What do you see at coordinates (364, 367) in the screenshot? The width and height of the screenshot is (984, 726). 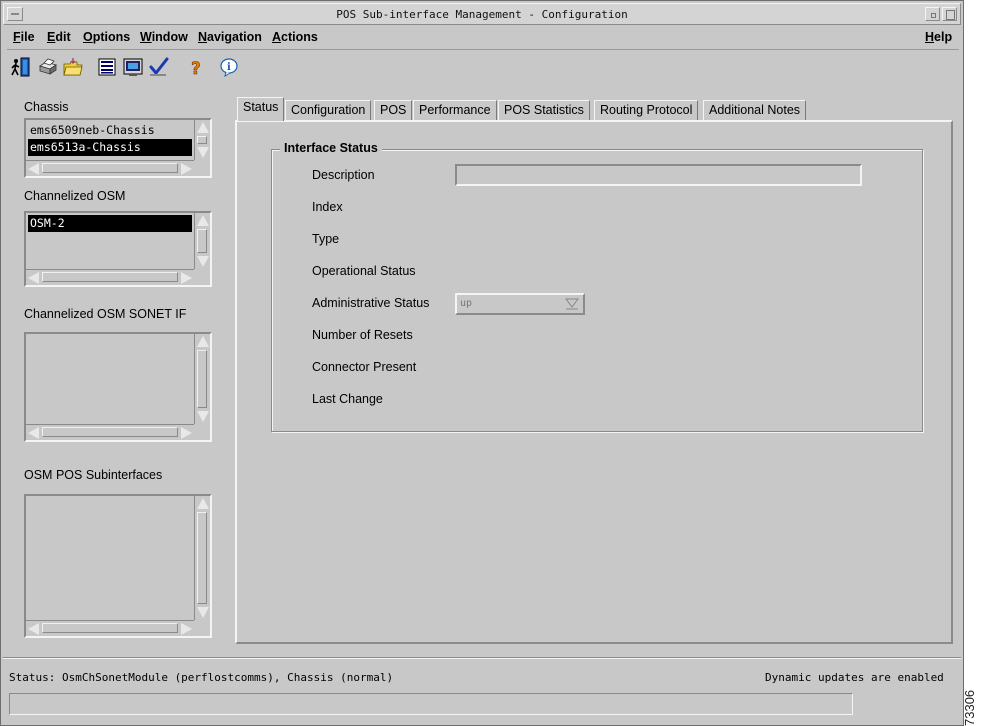 I see `connector-present-label: Connector Present` at bounding box center [364, 367].